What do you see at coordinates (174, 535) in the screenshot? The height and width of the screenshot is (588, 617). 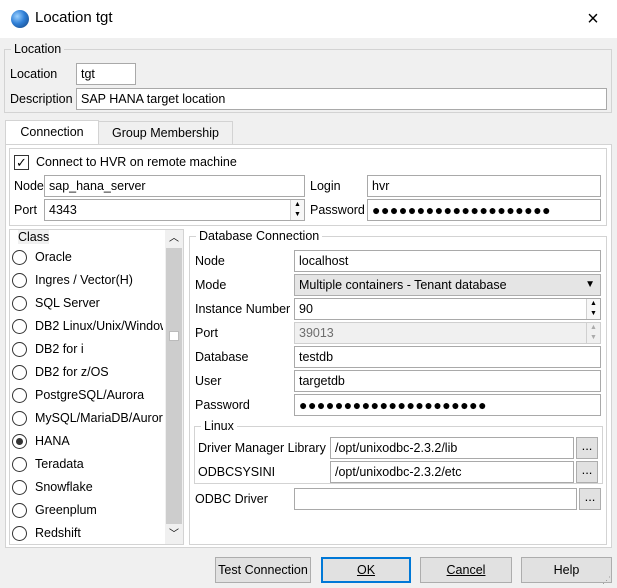 I see `scroll-down-icon: ﹀` at bounding box center [174, 535].